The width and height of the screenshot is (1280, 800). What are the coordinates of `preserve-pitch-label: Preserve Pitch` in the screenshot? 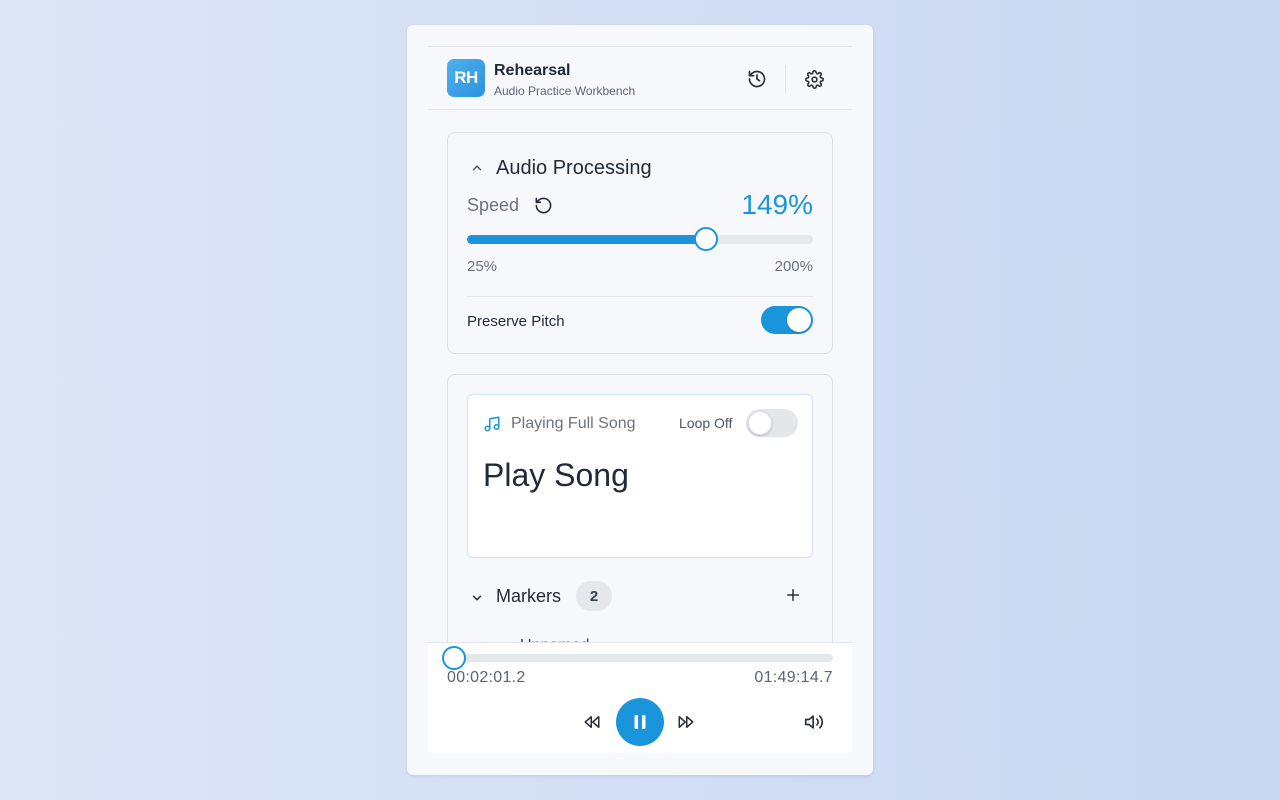 It's located at (516, 321).